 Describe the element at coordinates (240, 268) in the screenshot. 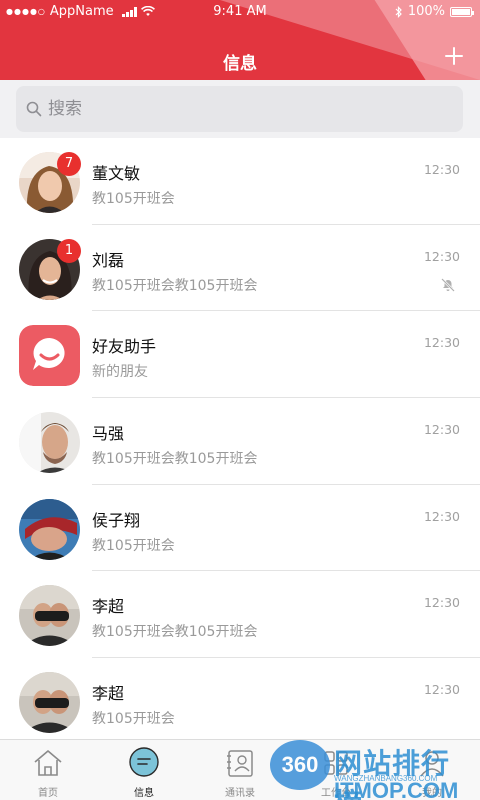

I see `conversation-row: 1 刘磊 教105开班会教105开班会 12:30` at that location.